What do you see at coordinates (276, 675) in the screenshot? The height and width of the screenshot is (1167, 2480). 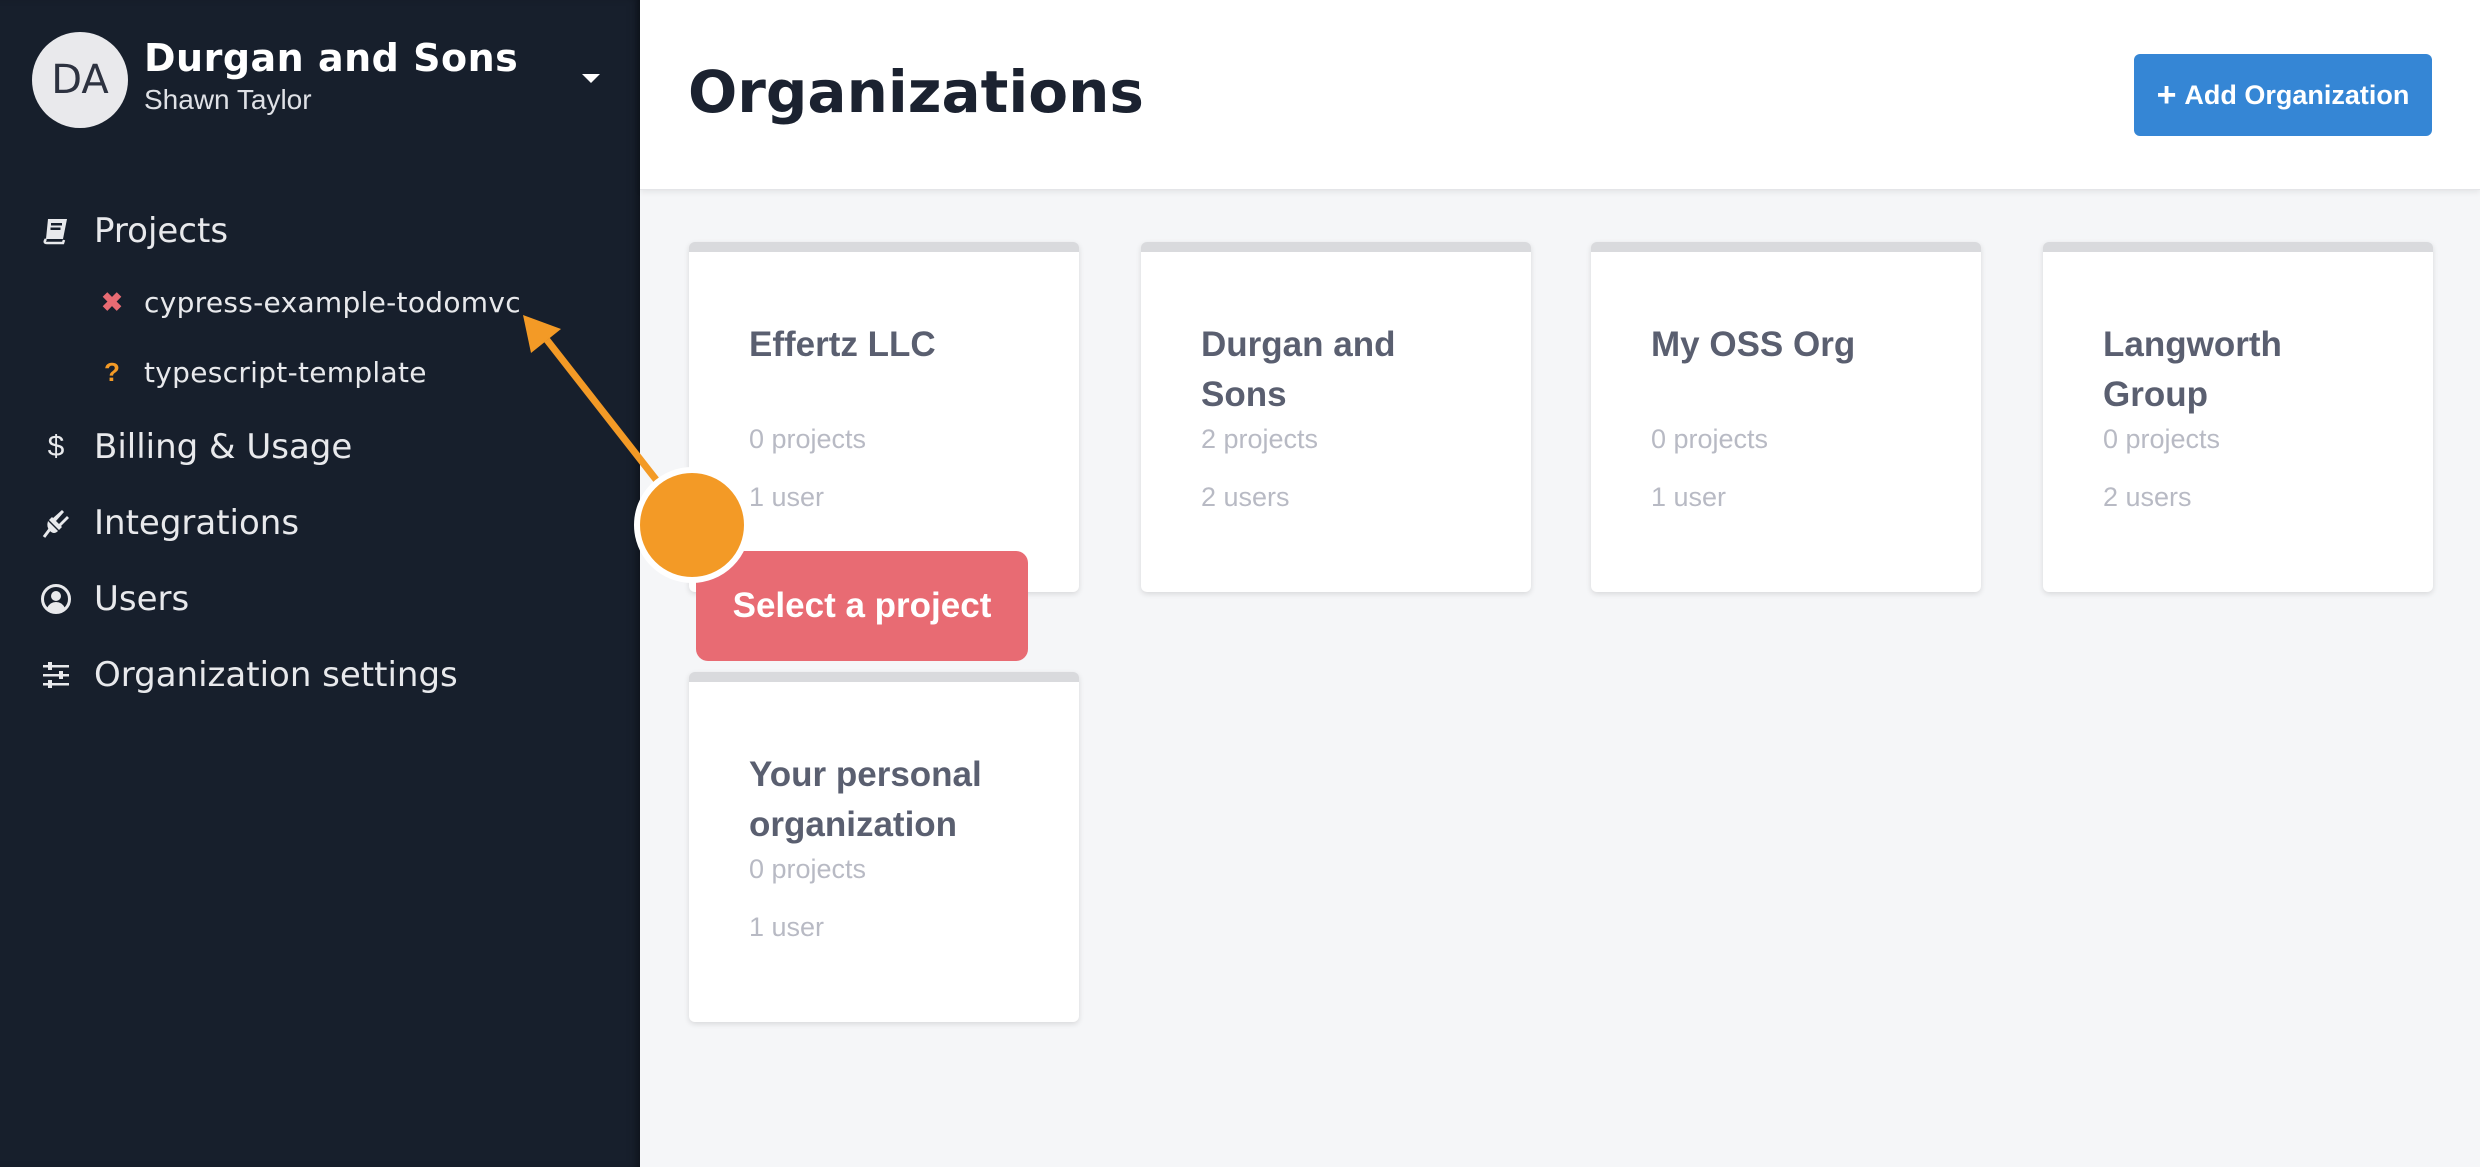 I see `sidebar-item-label: Organization settings` at bounding box center [276, 675].